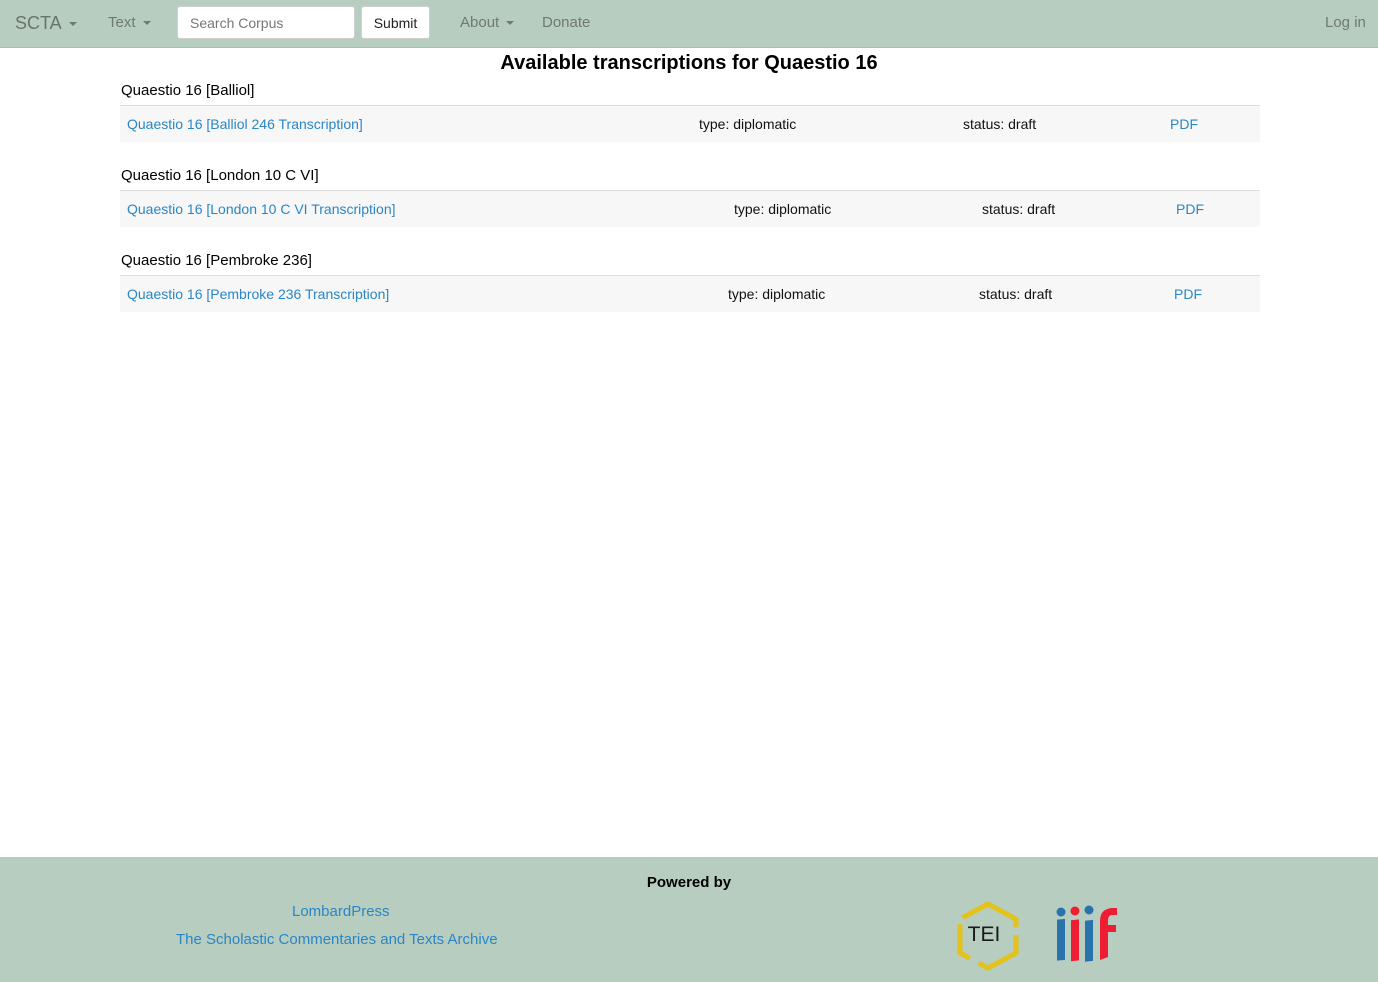 This screenshot has height=982, width=1378. I want to click on about-menu: About, so click(487, 23).